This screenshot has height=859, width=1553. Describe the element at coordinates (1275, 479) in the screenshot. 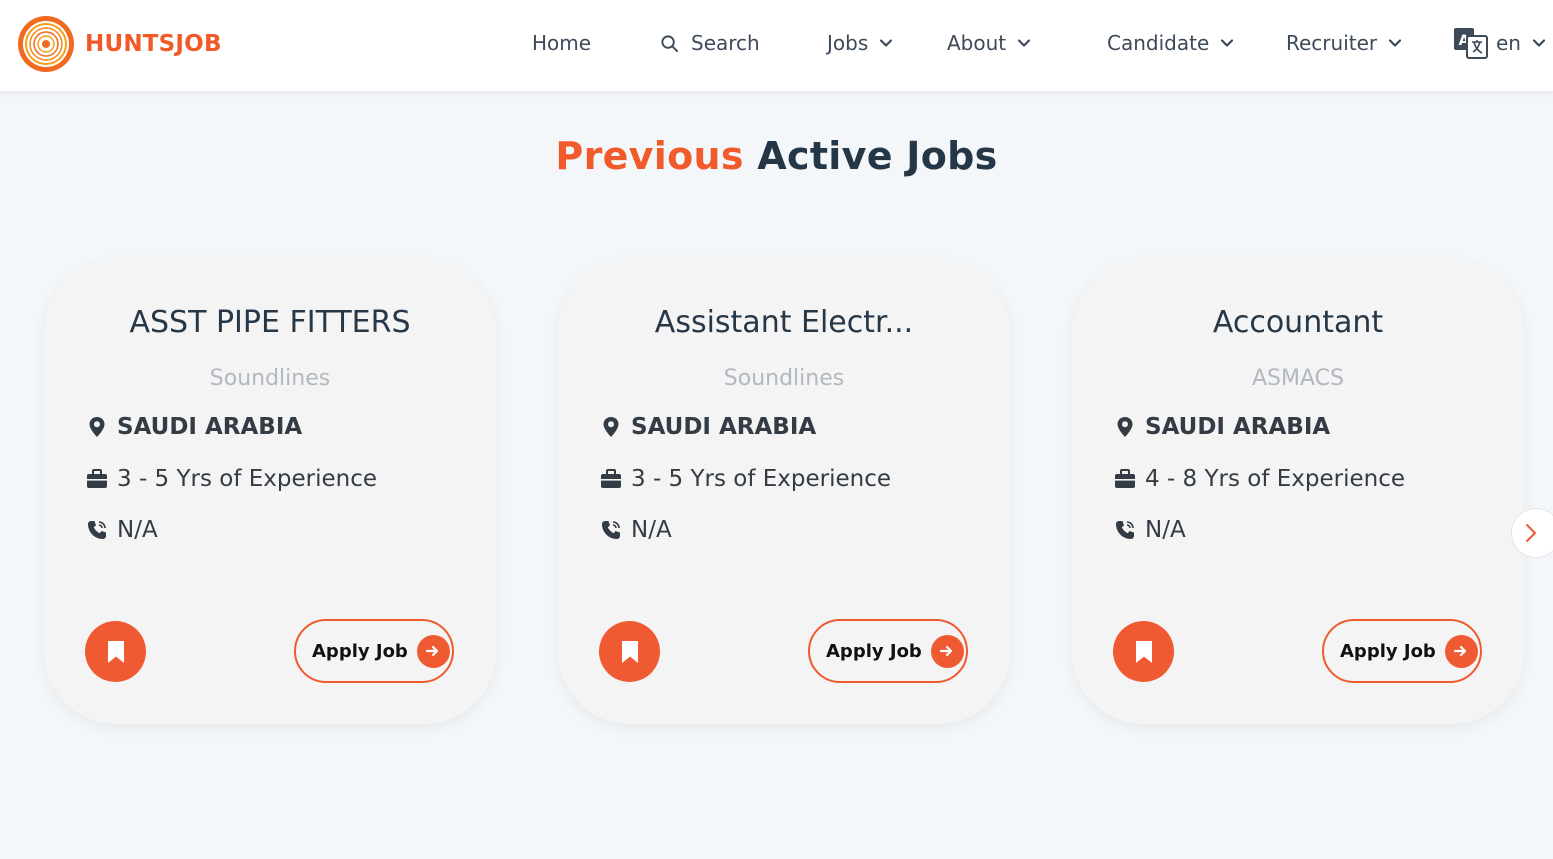

I see `job-experience-text: 4 - 8 Yrs of Experience` at that location.